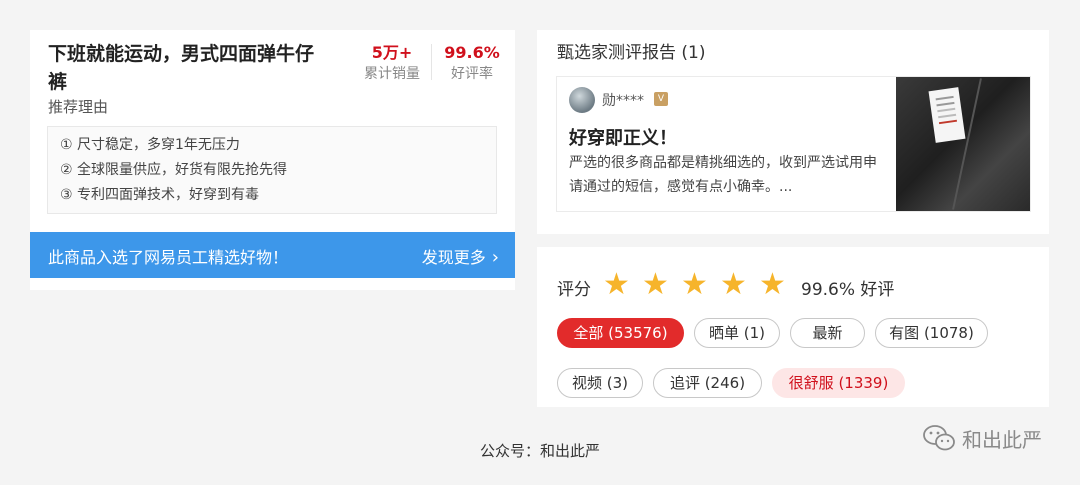 This screenshot has height=485, width=1080. Describe the element at coordinates (848, 290) in the screenshot. I see `rating-value: 99.6% 好评` at that location.